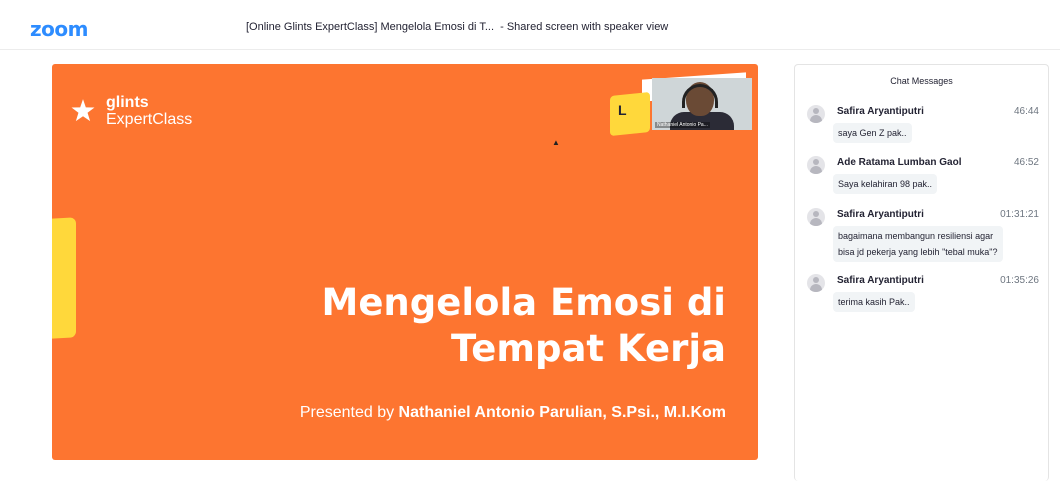 This screenshot has height=481, width=1060. I want to click on mouse-cursor-icon: ▲, so click(556, 142).